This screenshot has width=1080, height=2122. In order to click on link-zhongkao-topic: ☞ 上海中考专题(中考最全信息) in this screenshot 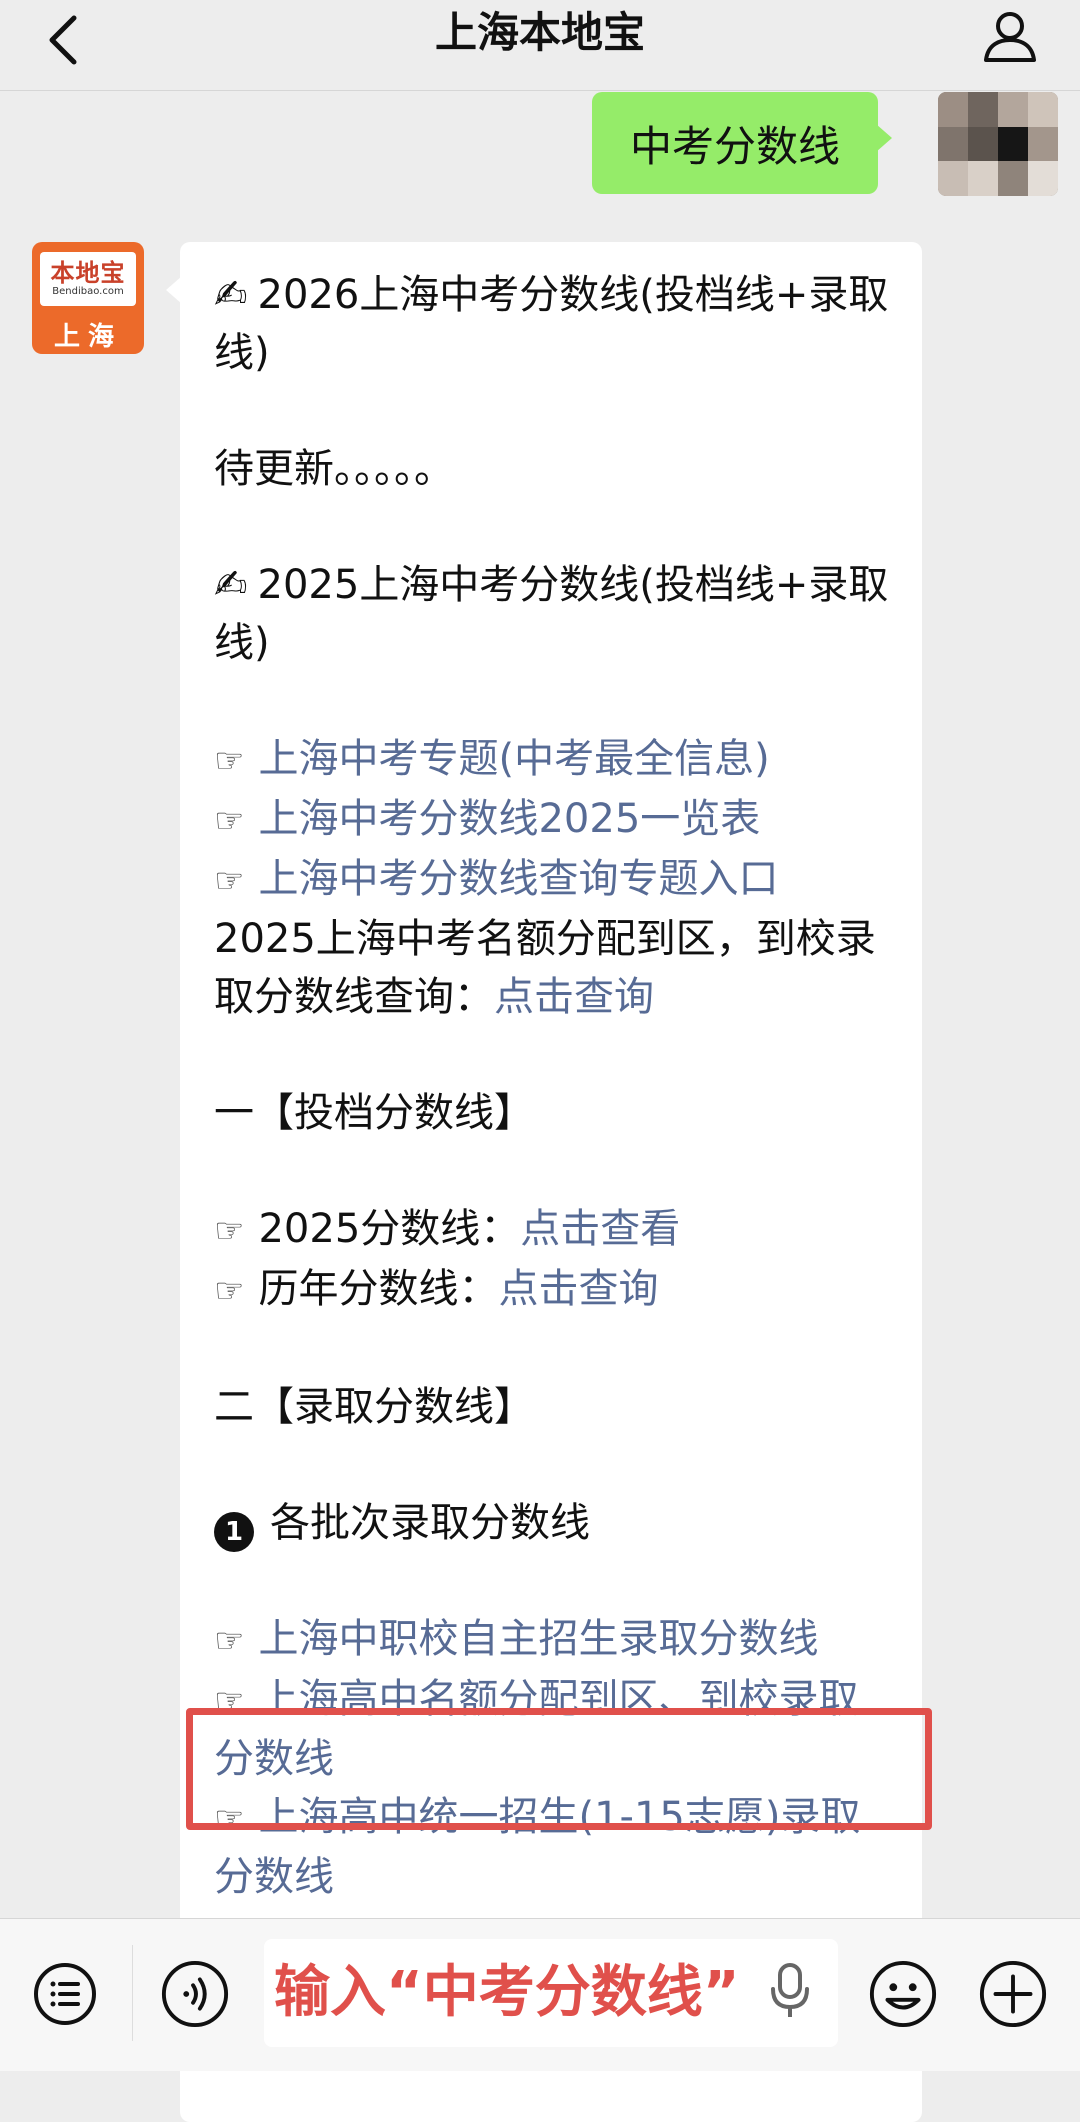, I will do `click(554, 760)`.